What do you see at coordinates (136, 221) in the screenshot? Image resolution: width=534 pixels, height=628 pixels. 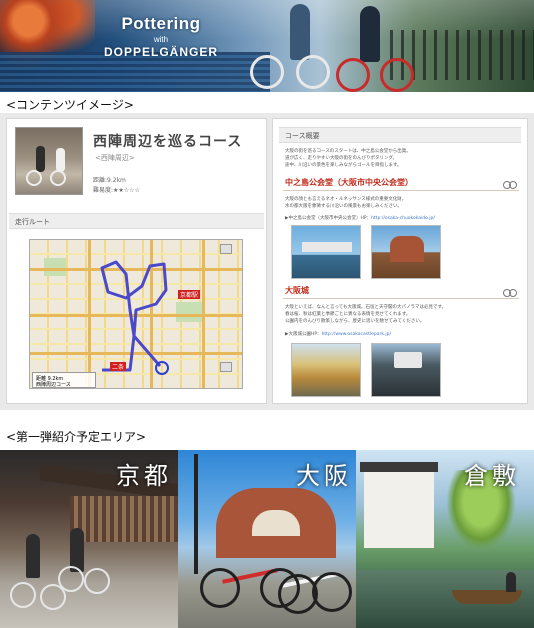 I see `route-bar: 走行ルート` at bounding box center [136, 221].